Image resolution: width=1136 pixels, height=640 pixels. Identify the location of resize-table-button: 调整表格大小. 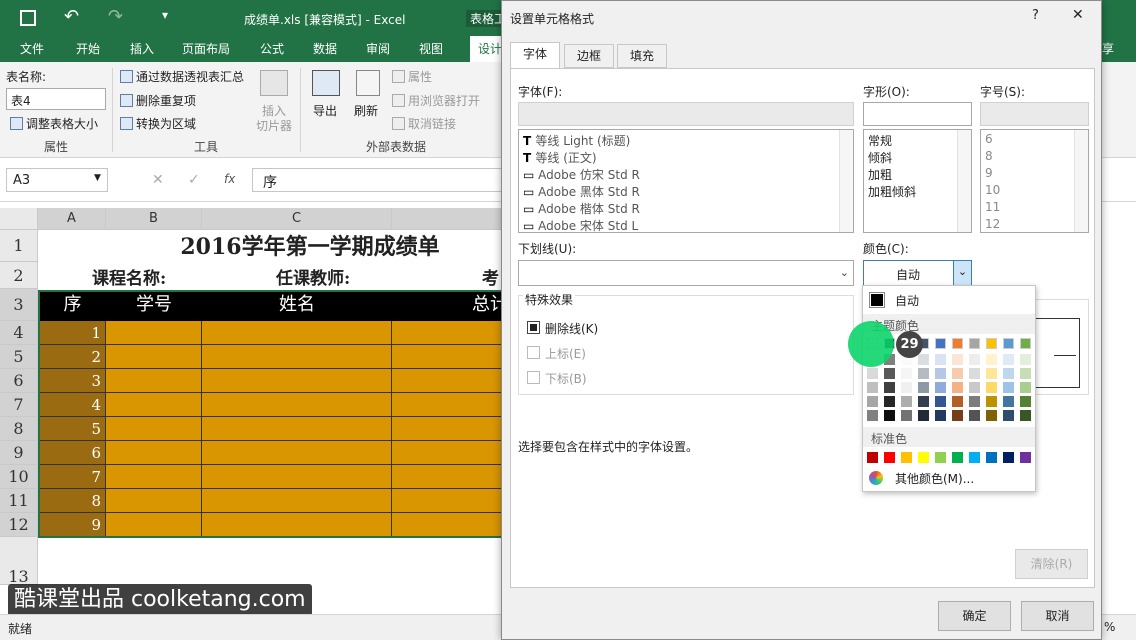
(54, 123).